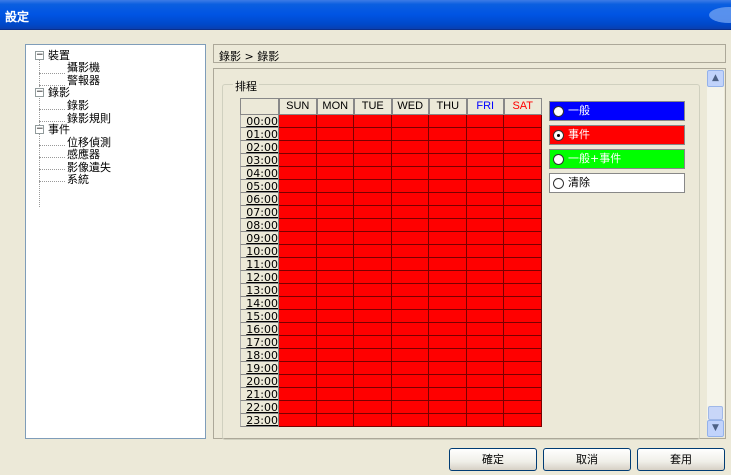 This screenshot has width=731, height=475. Describe the element at coordinates (83, 81) in the screenshot. I see `tree-item-alarm: 警報器` at that location.